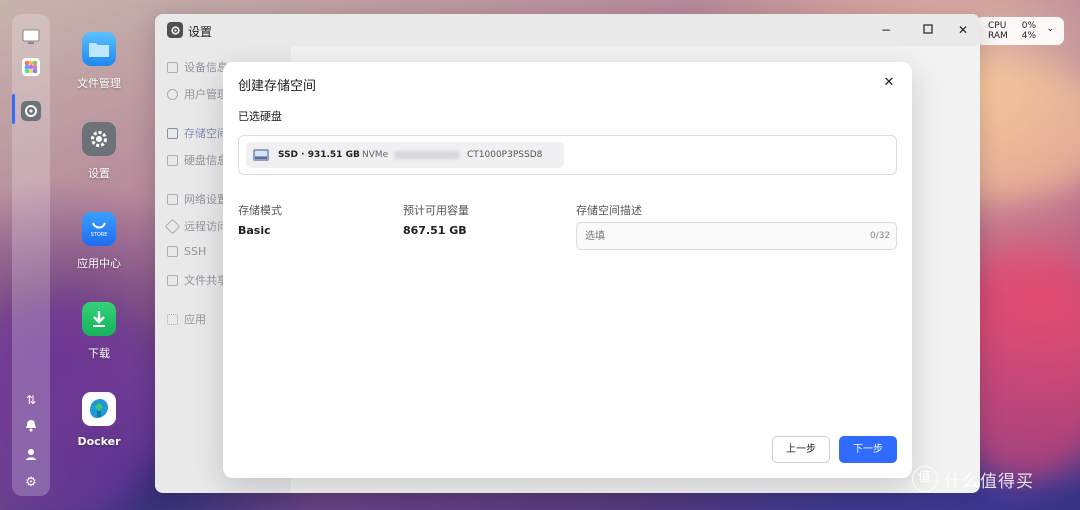 The width and height of the screenshot is (1080, 510). Describe the element at coordinates (99, 263) in the screenshot. I see `app-label: 应用中心` at that location.